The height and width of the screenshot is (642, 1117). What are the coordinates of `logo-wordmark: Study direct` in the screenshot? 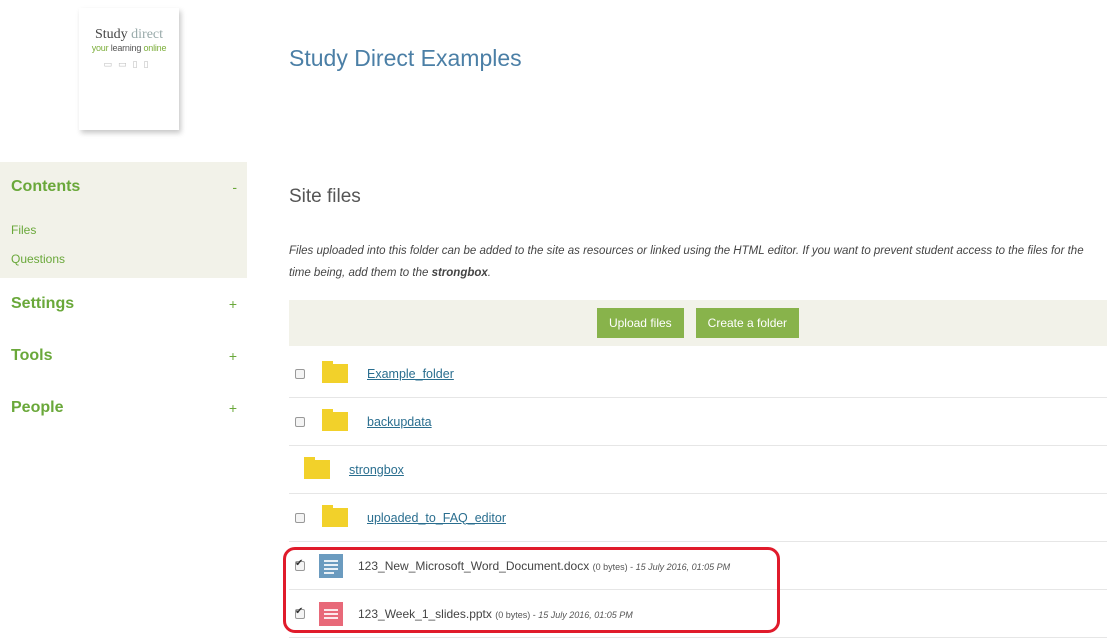 It's located at (129, 34).